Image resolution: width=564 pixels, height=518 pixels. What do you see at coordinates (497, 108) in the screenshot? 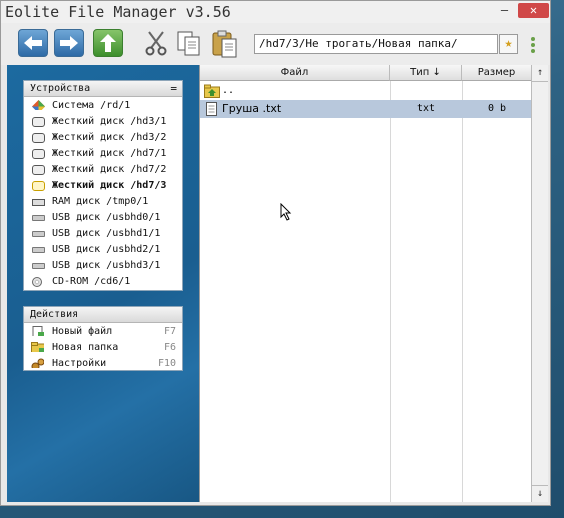
I see `file-size: 0 b` at bounding box center [497, 108].